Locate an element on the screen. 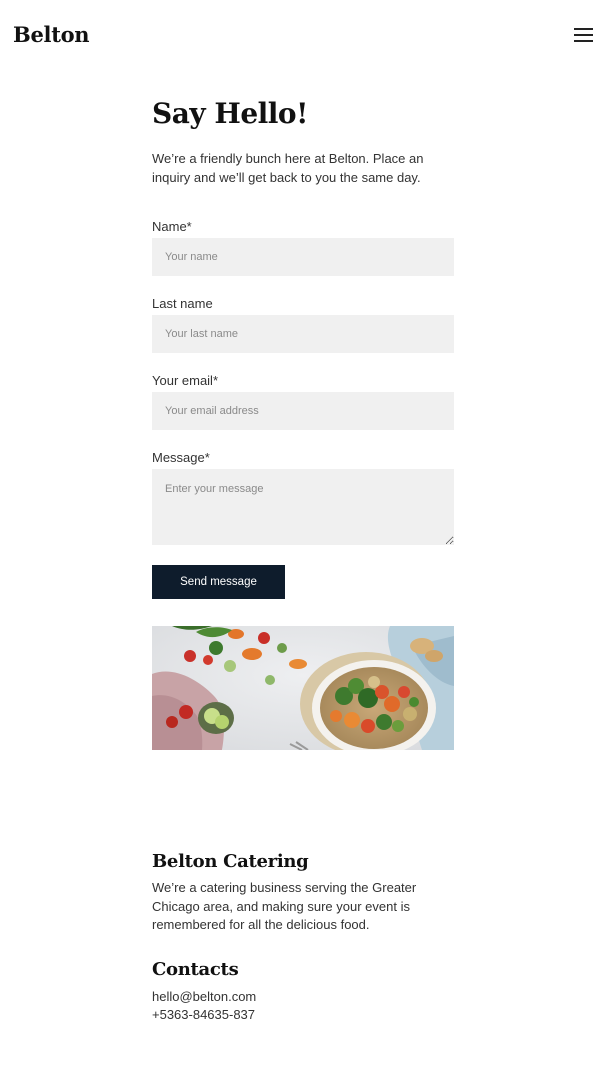 The height and width of the screenshot is (1081, 607). contacts-list: hello@belton.com +5363-84635-837 is located at coordinates (303, 1006).